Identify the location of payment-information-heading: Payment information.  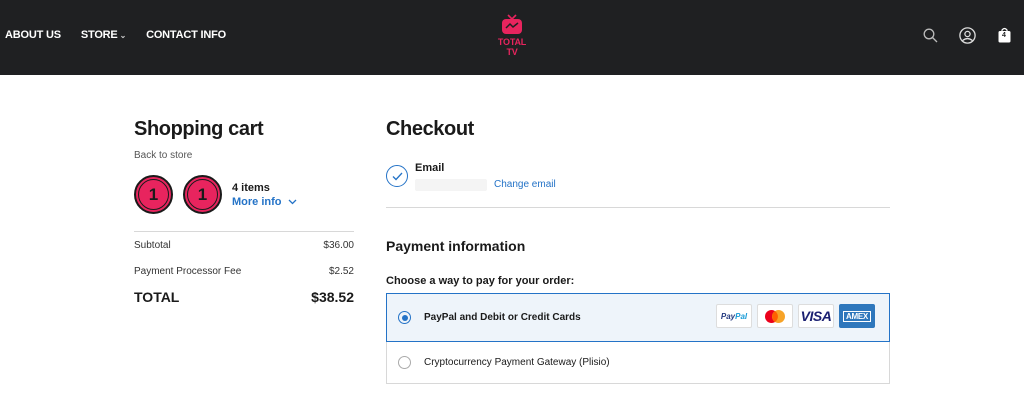
(456, 246).